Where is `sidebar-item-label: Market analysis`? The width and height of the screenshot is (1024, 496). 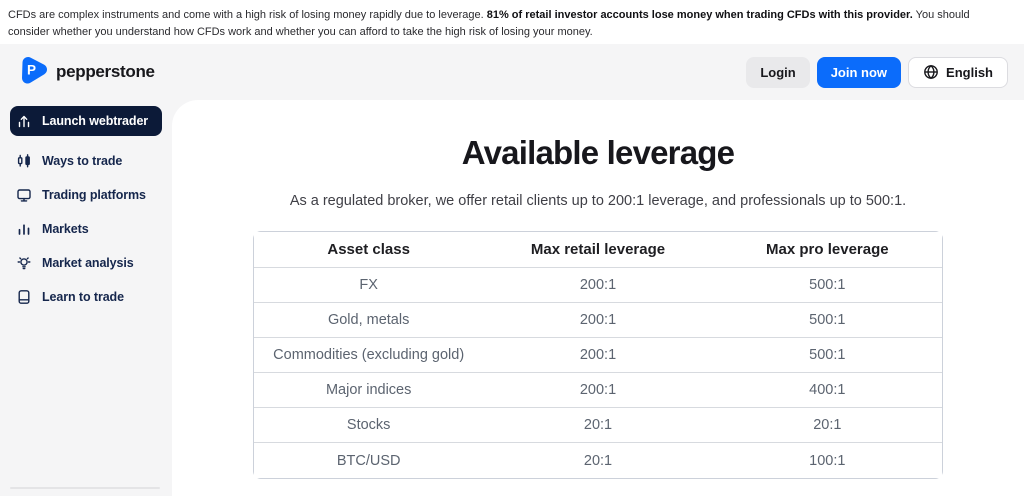 sidebar-item-label: Market analysis is located at coordinates (88, 263).